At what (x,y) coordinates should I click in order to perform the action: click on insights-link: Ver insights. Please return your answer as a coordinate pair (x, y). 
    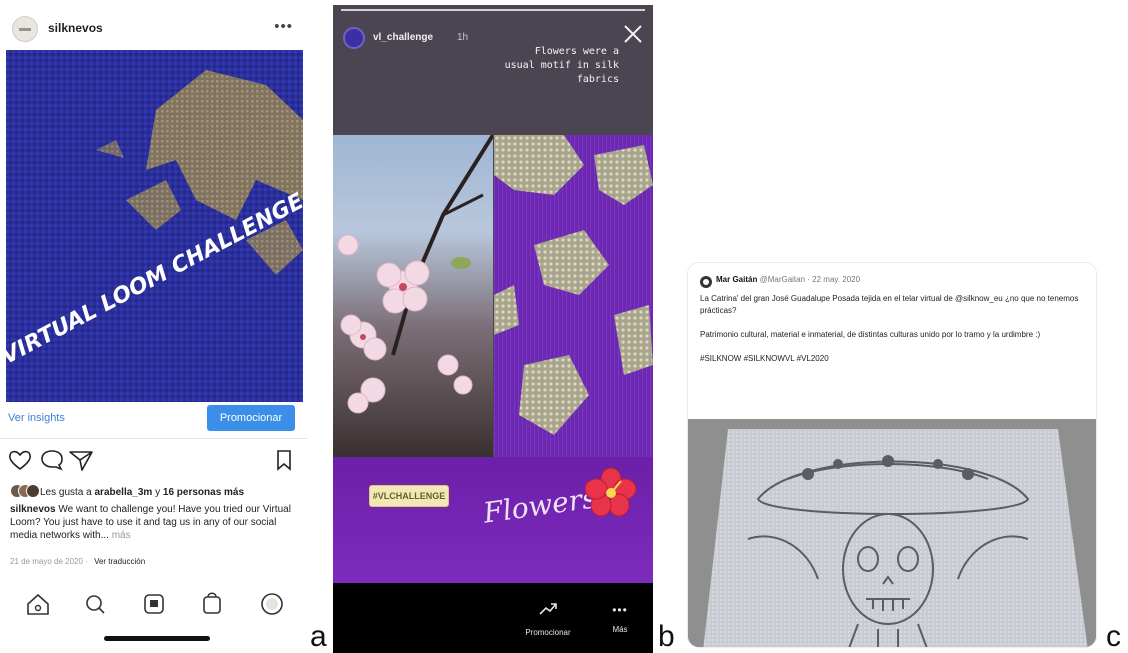
    Looking at the image, I should click on (36, 418).